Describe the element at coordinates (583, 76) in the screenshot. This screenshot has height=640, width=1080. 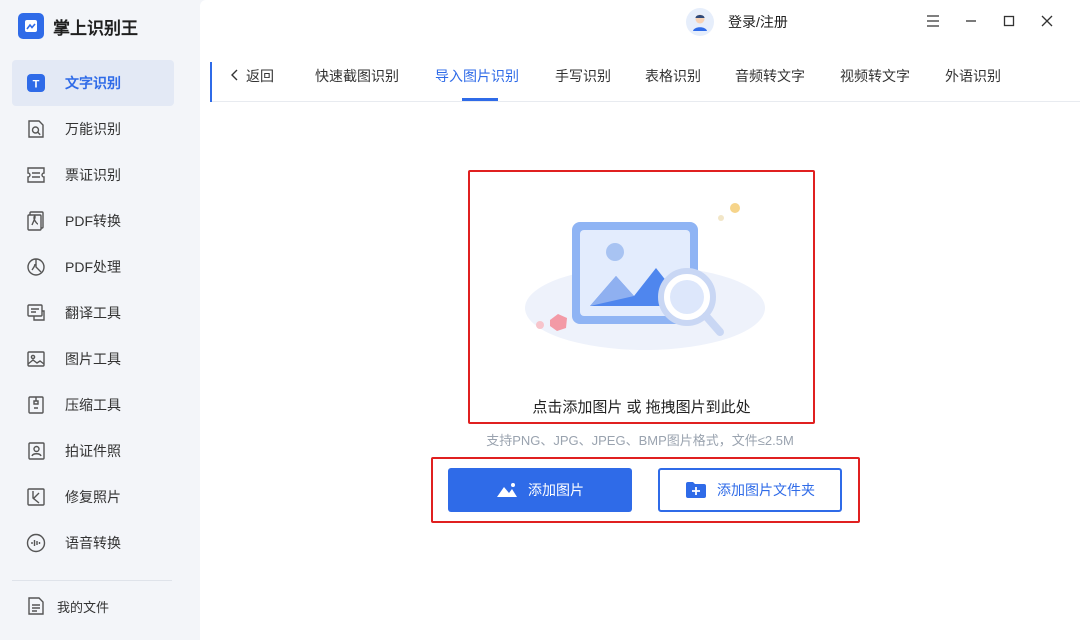
I see `tab-handwriting: 手写识别` at that location.